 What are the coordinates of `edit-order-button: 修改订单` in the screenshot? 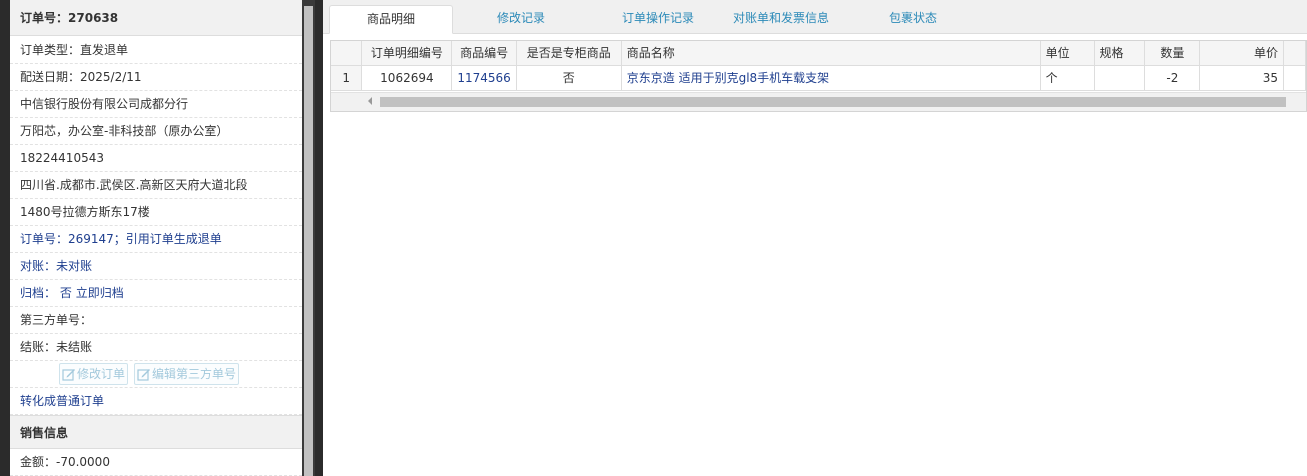 It's located at (94, 374).